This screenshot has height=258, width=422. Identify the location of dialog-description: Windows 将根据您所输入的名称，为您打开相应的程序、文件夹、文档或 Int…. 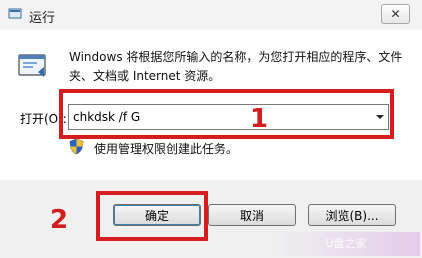
(236, 66).